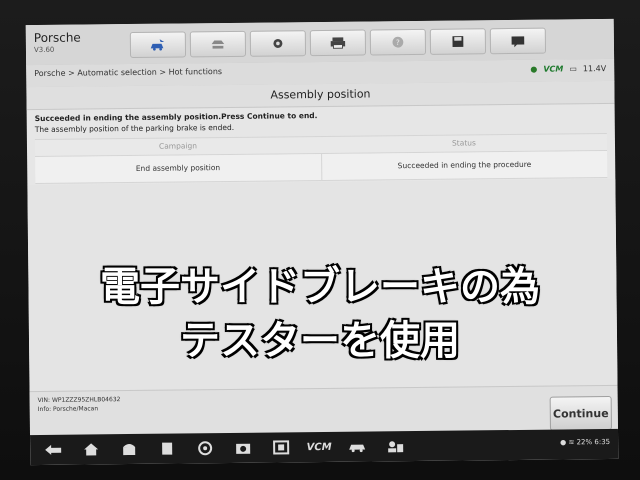 The width and height of the screenshot is (640, 480). Describe the element at coordinates (224, 448) in the screenshot. I see `navbar-icons: VCM` at that location.